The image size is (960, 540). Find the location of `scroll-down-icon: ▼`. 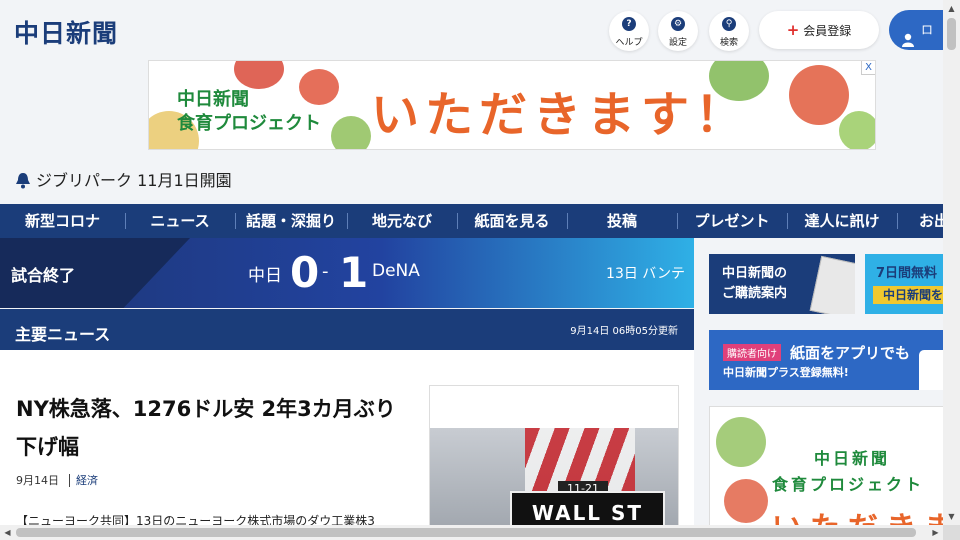

scroll-down-icon: ▼ is located at coordinates (951, 516).